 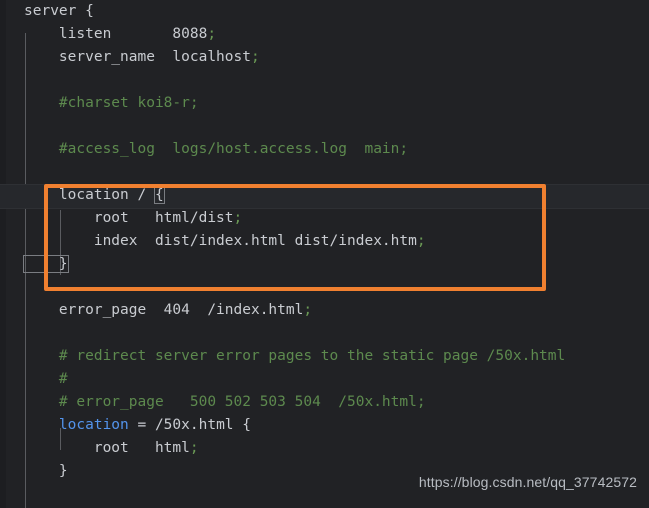 I want to click on code-token-kw: location, so click(x=76, y=425).